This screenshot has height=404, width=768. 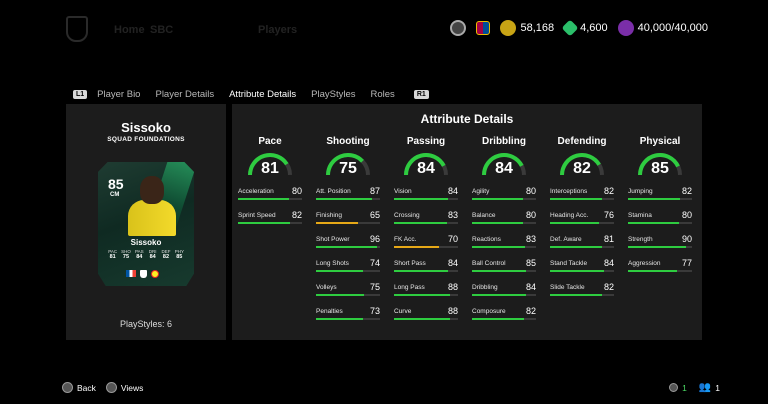 I want to click on attribute-row: Composure 82, so click(x=504, y=318).